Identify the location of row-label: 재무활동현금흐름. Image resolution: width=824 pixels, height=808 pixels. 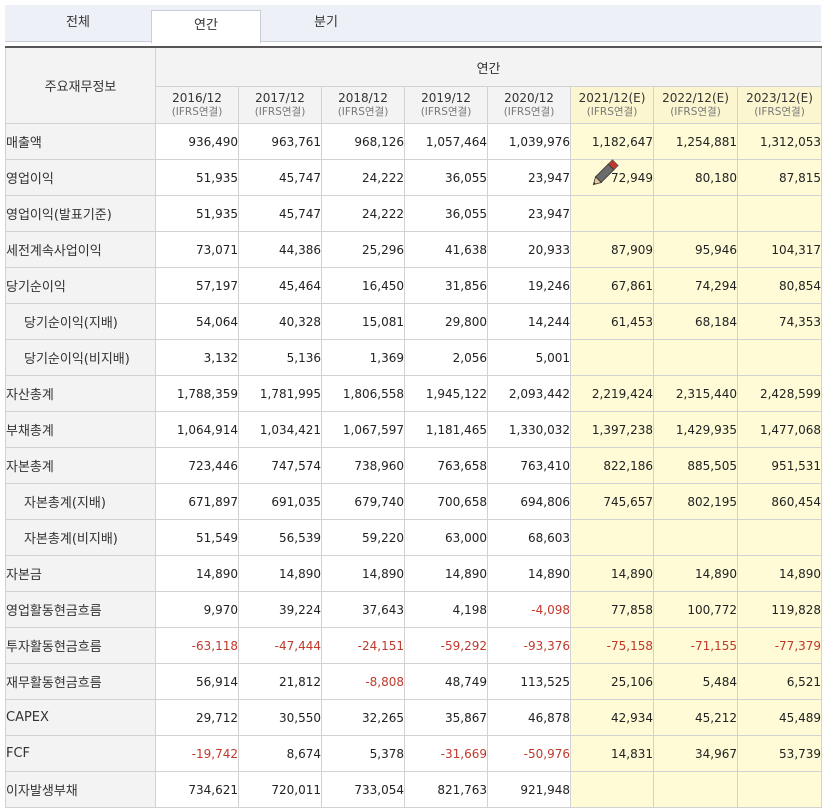
(80, 681).